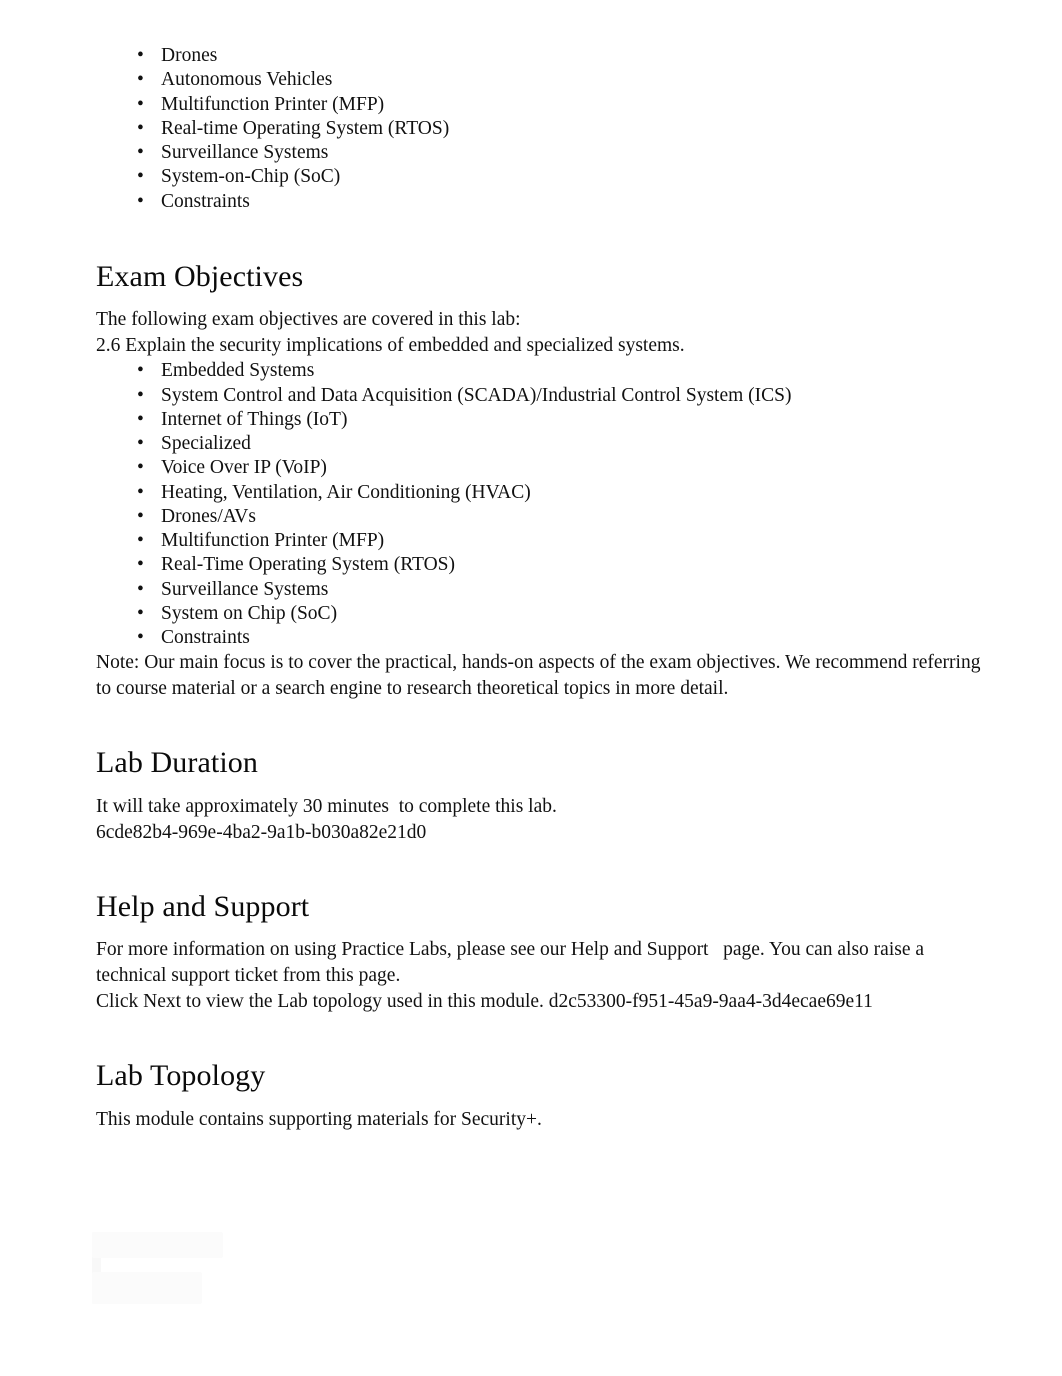 This screenshot has width=1062, height=1376. I want to click on page-title-lab-duration: Lab Duration, so click(177, 763).